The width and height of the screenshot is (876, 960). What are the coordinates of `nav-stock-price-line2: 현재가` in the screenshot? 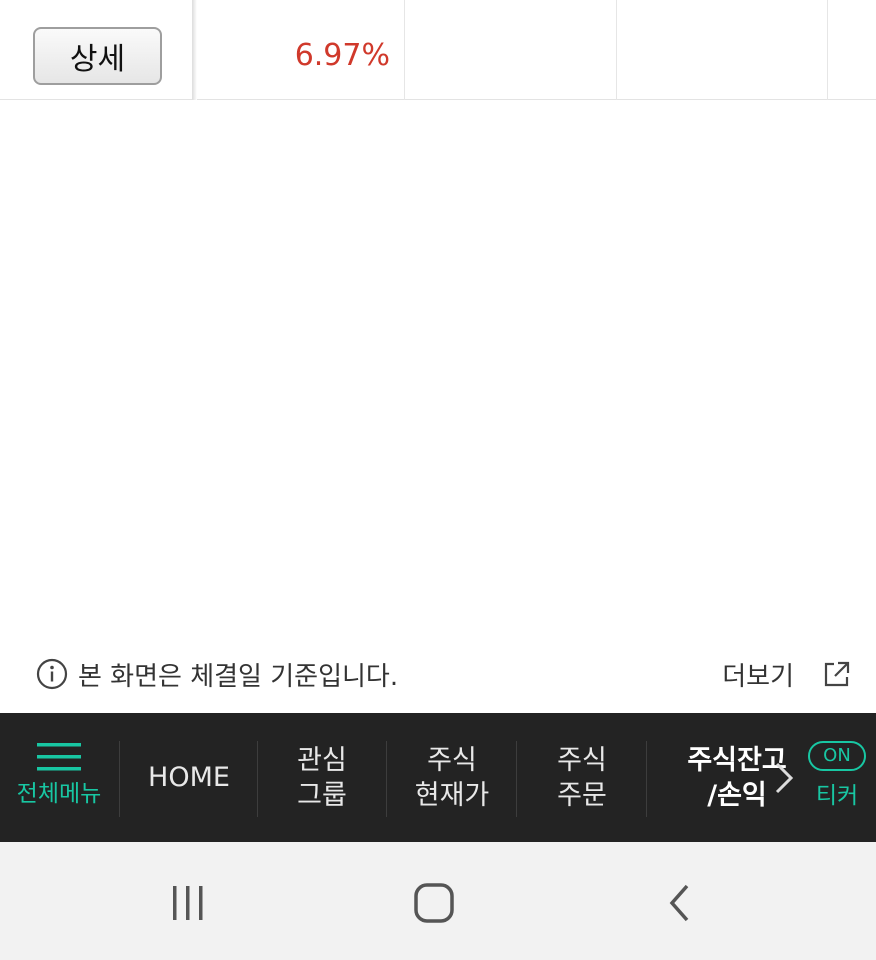 It's located at (452, 795).